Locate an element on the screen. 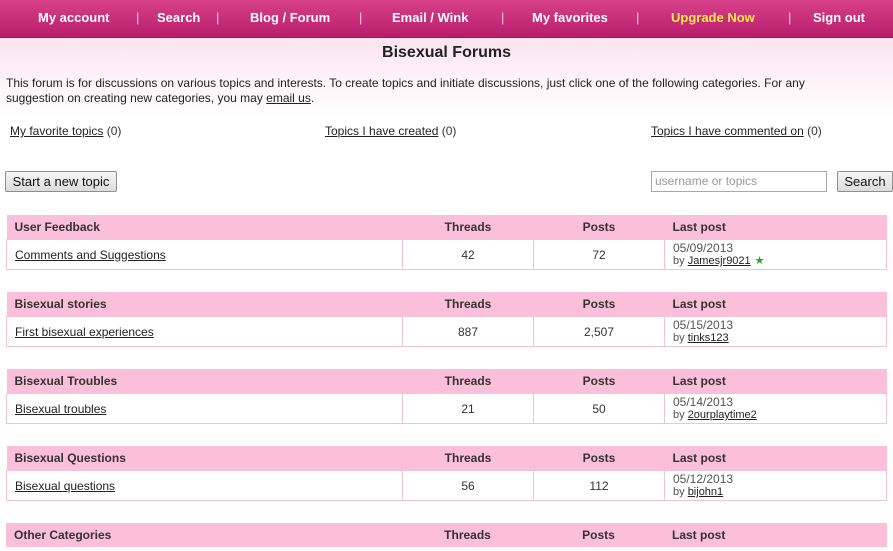 This screenshot has width=893, height=551. nav-blog-forum: Blog / Forum is located at coordinates (290, 17).